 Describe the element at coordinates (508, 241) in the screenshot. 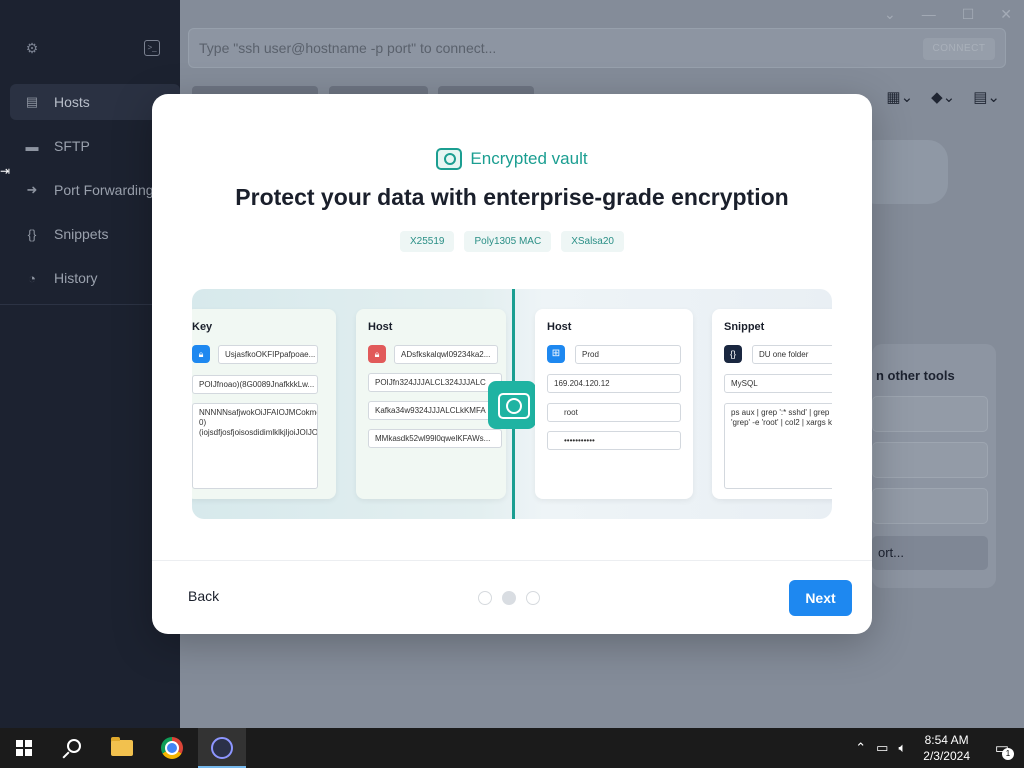

I see `cipher-chip: Poly1305 MAC` at that location.